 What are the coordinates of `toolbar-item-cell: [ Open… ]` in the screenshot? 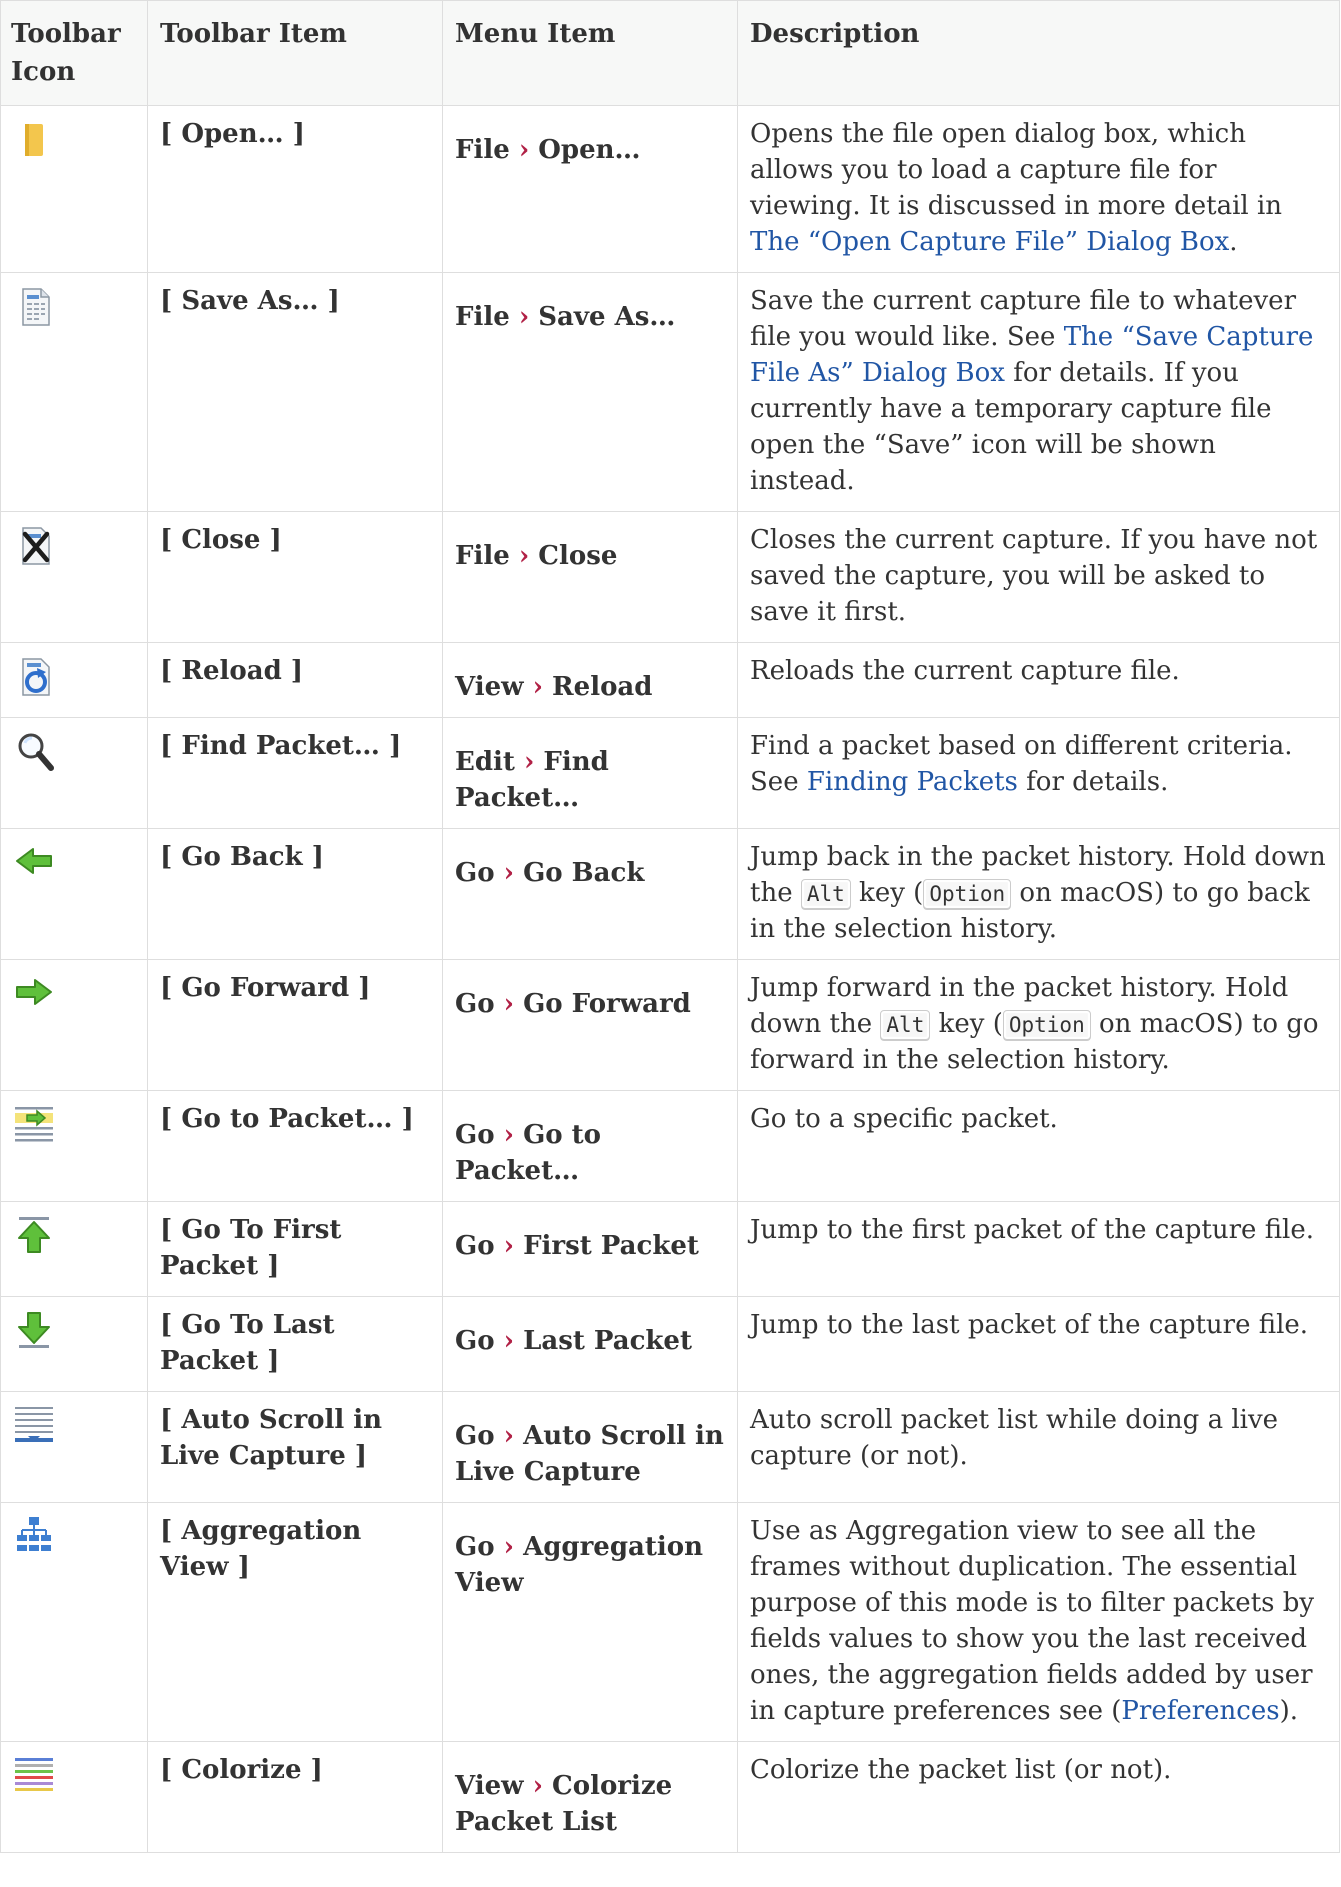 It's located at (295, 189).